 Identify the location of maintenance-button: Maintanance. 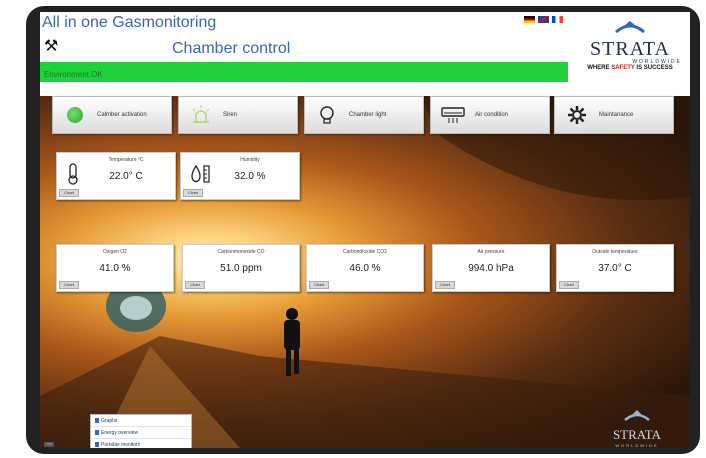
(614, 115).